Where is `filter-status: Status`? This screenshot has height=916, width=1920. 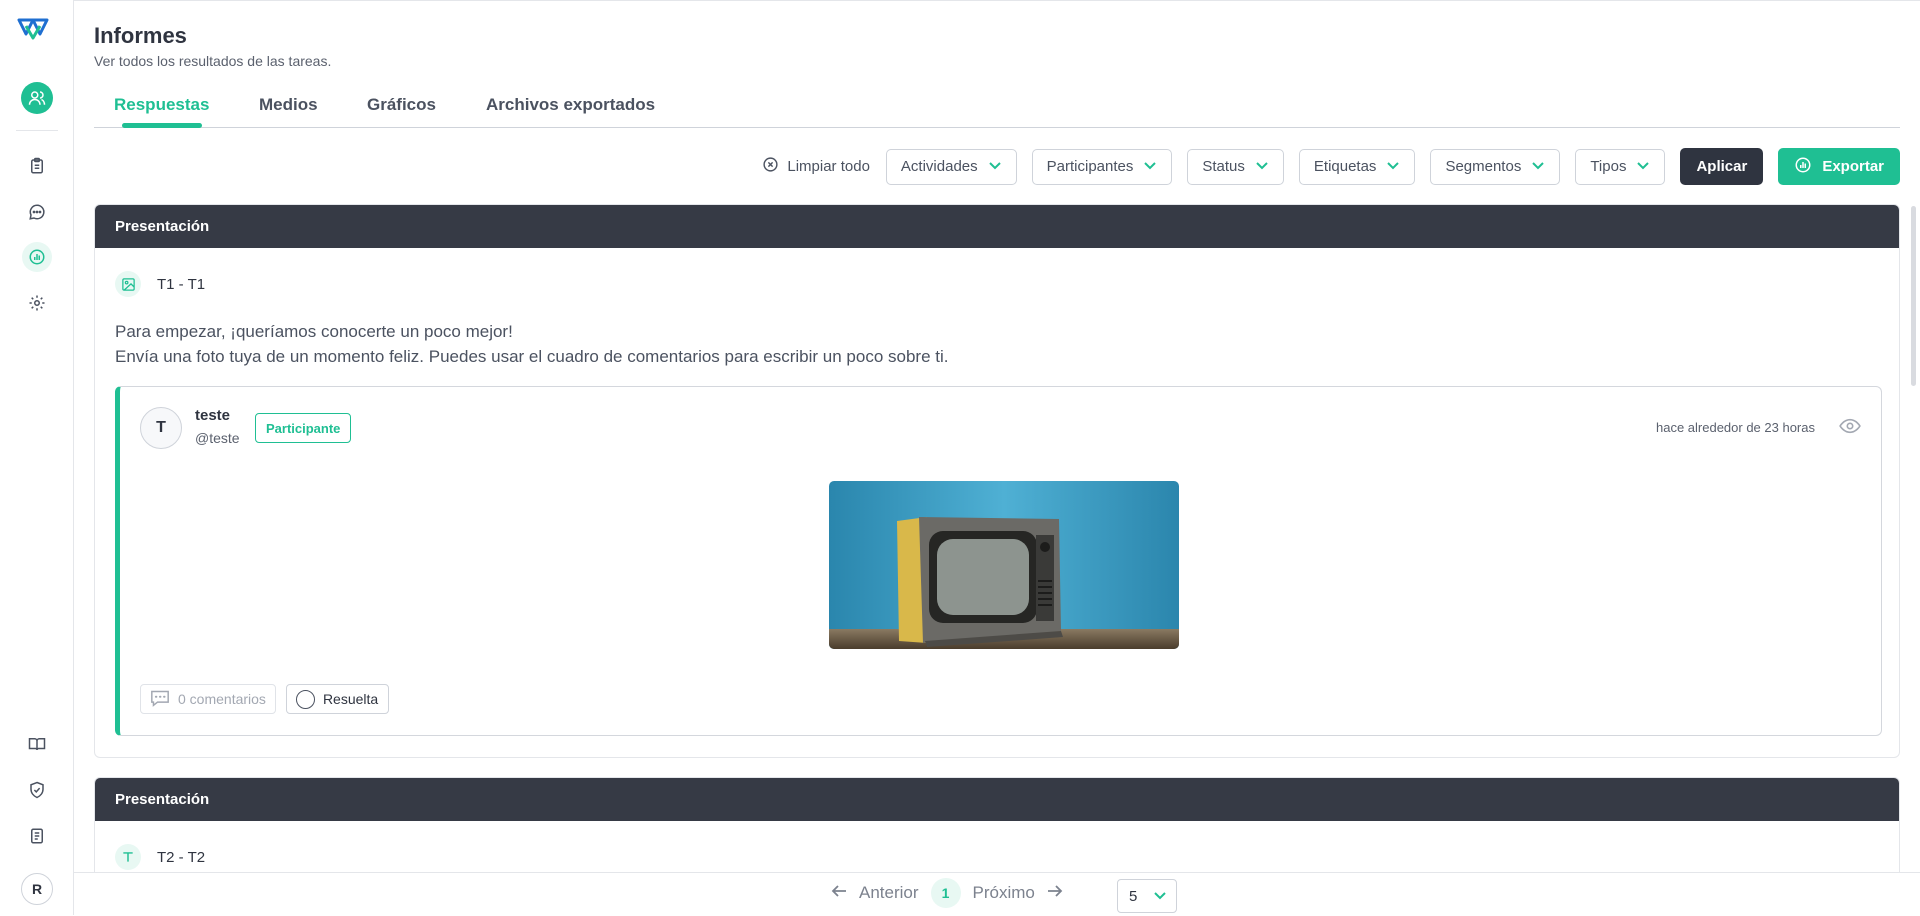
filter-status: Status is located at coordinates (1235, 166).